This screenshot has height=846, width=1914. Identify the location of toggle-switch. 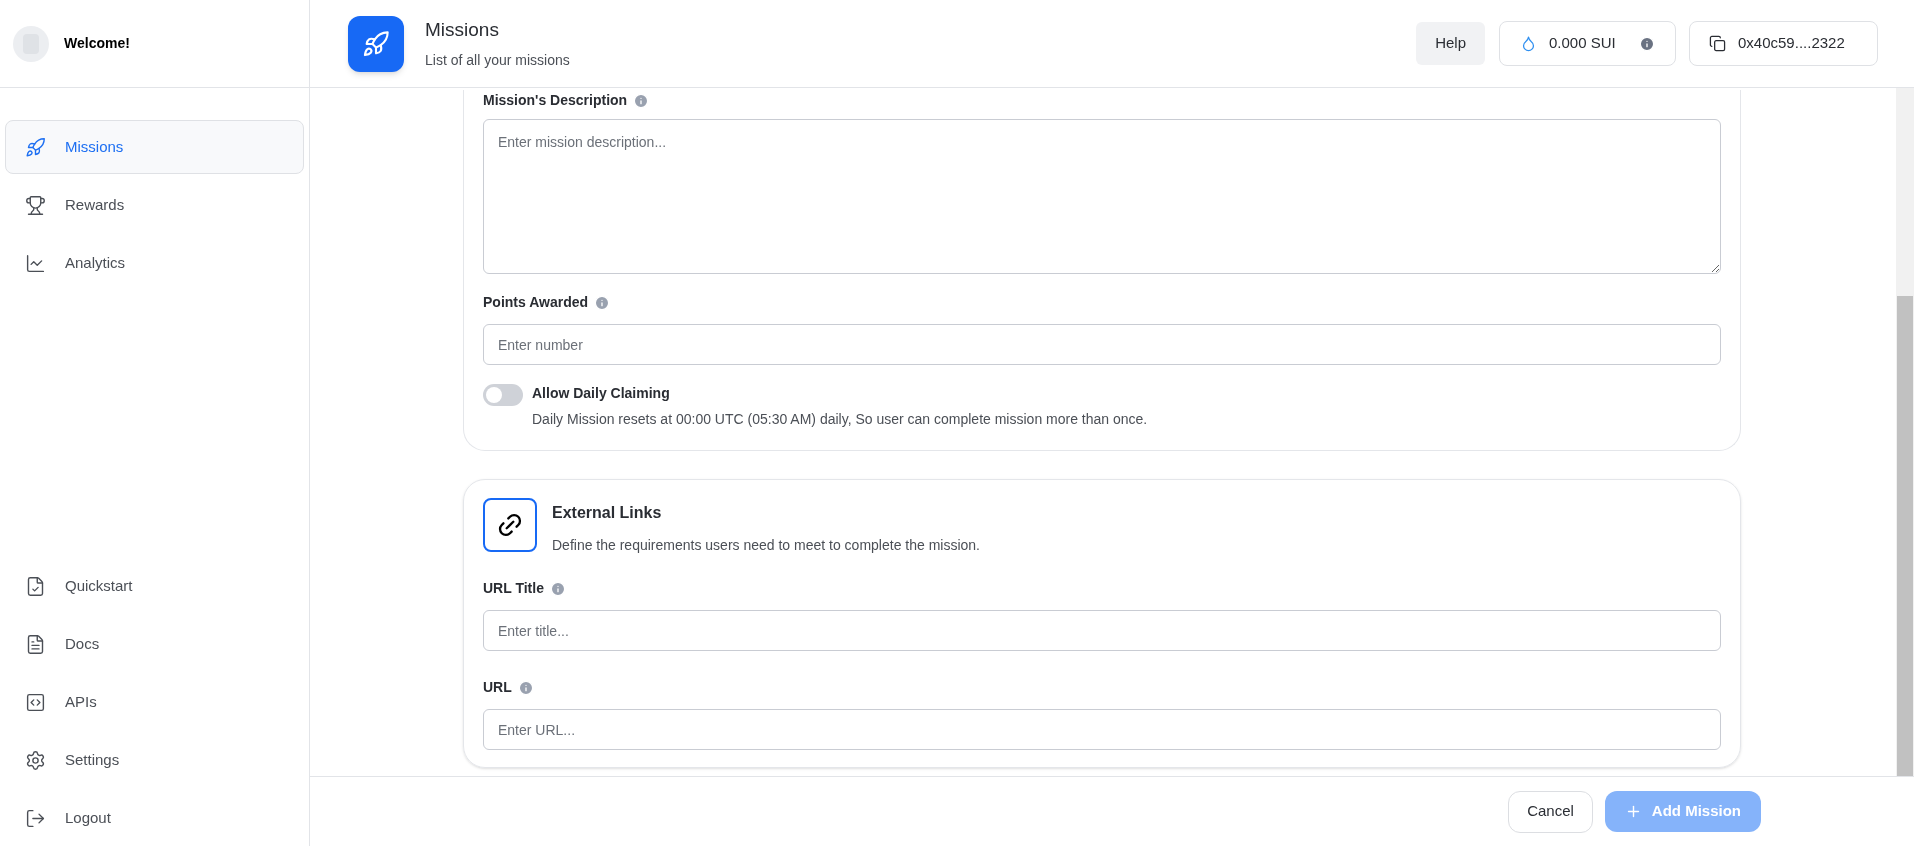
(503, 395).